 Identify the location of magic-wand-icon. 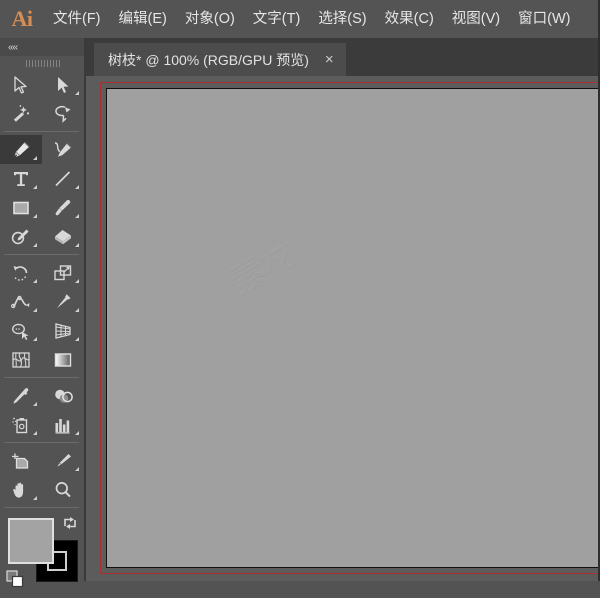
(21, 113).